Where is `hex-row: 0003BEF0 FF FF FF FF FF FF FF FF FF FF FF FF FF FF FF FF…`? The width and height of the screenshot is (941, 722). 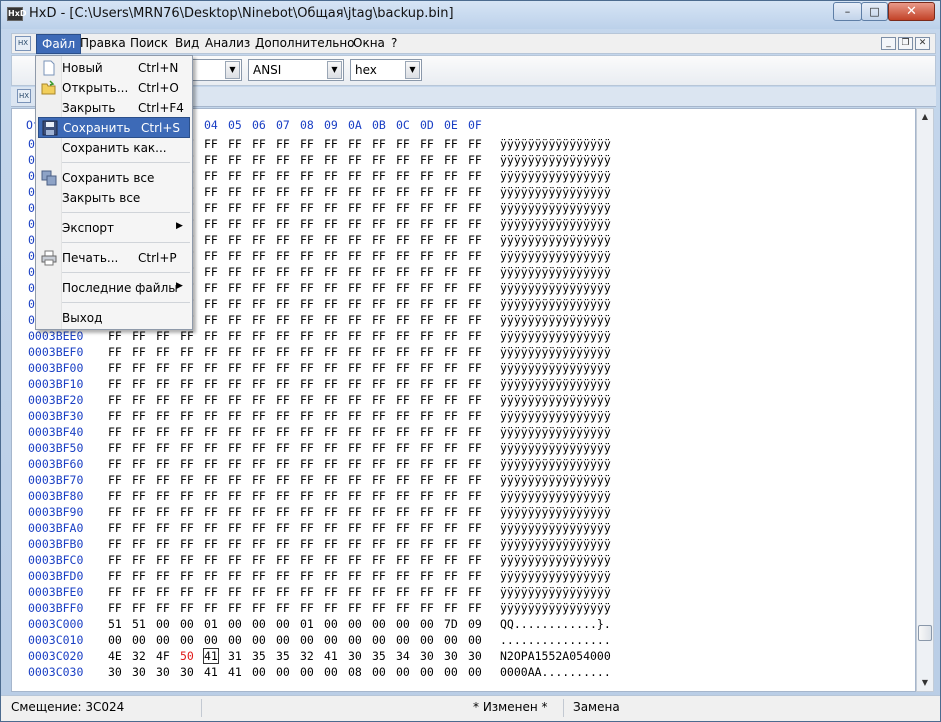 hex-row: 0003BEF0 FF FF FF FF FF FF FF FF FF FF FF FF FF FF FF FF… is located at coordinates (463, 353).